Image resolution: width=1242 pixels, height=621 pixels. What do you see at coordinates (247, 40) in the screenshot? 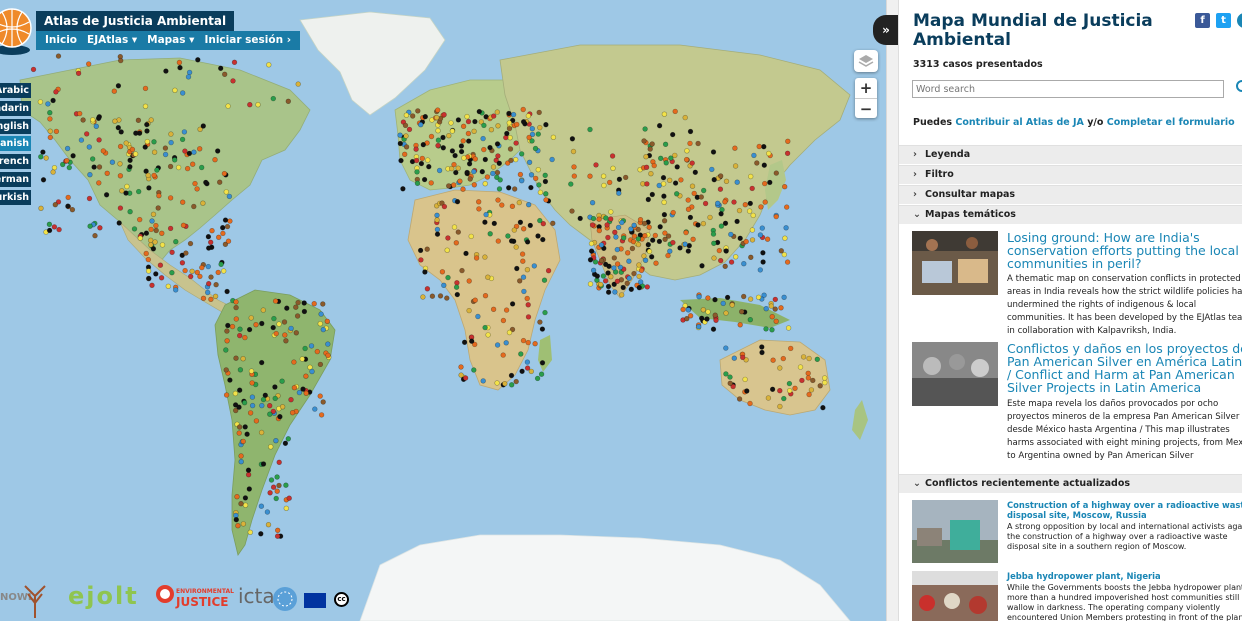
I see `nav-login: Iniciar sesión ›` at bounding box center [247, 40].